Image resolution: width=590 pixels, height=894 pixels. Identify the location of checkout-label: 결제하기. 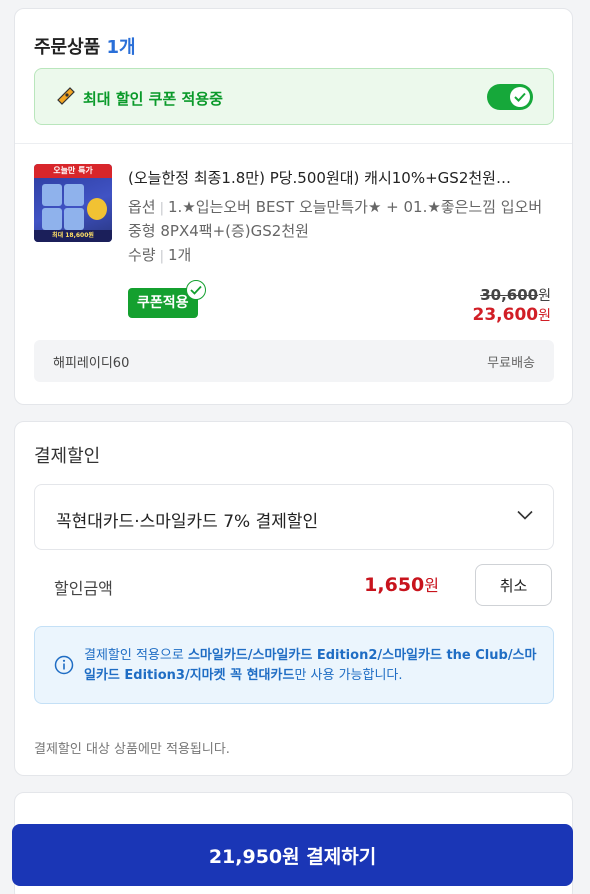
(341, 856).